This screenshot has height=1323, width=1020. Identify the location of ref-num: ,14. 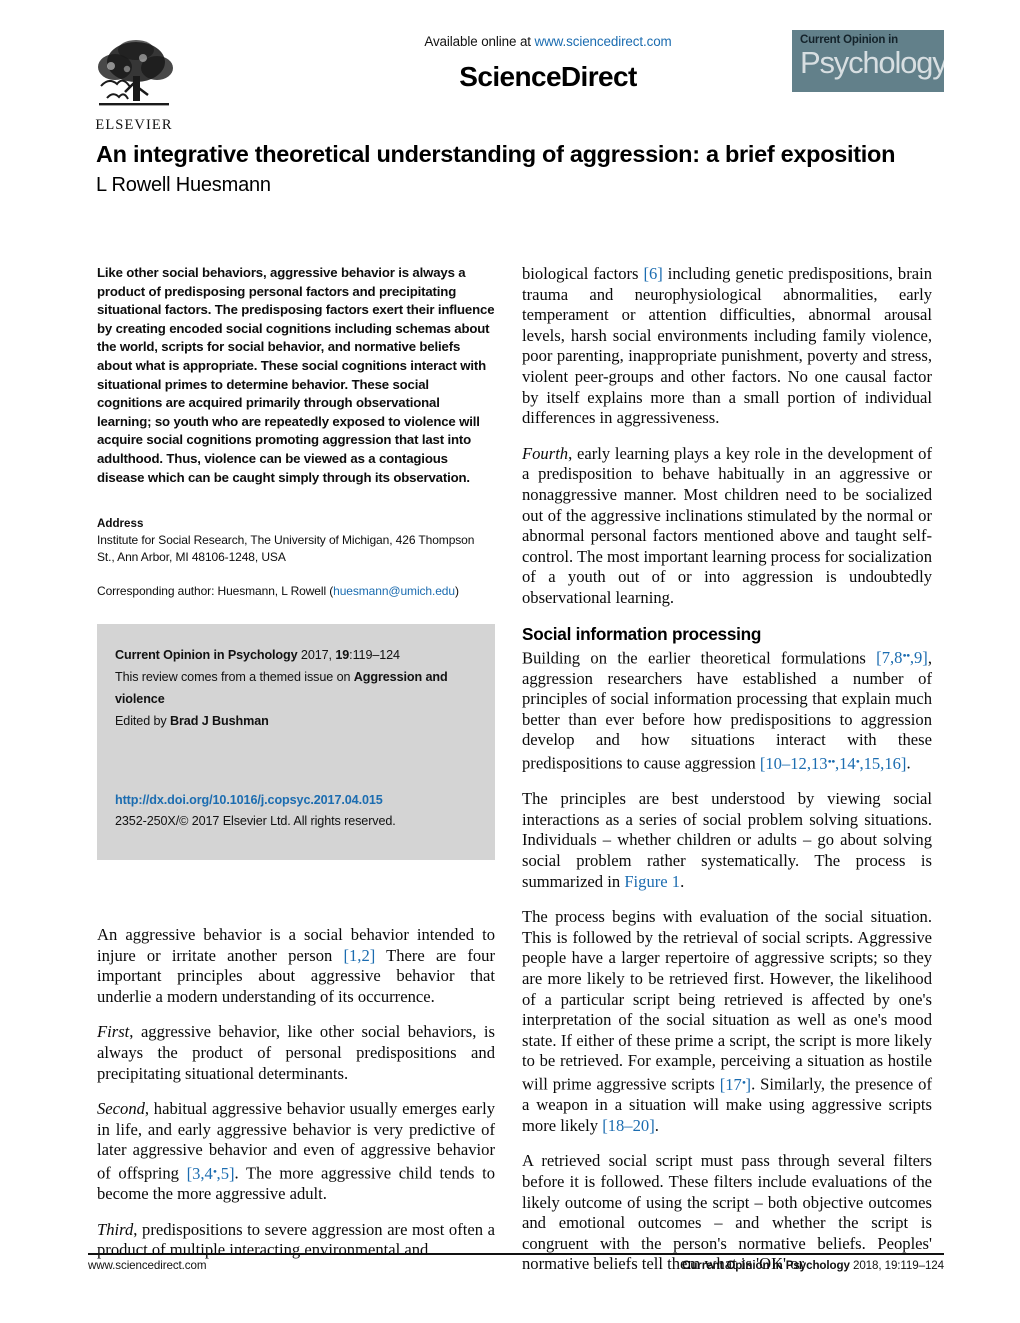
(845, 763).